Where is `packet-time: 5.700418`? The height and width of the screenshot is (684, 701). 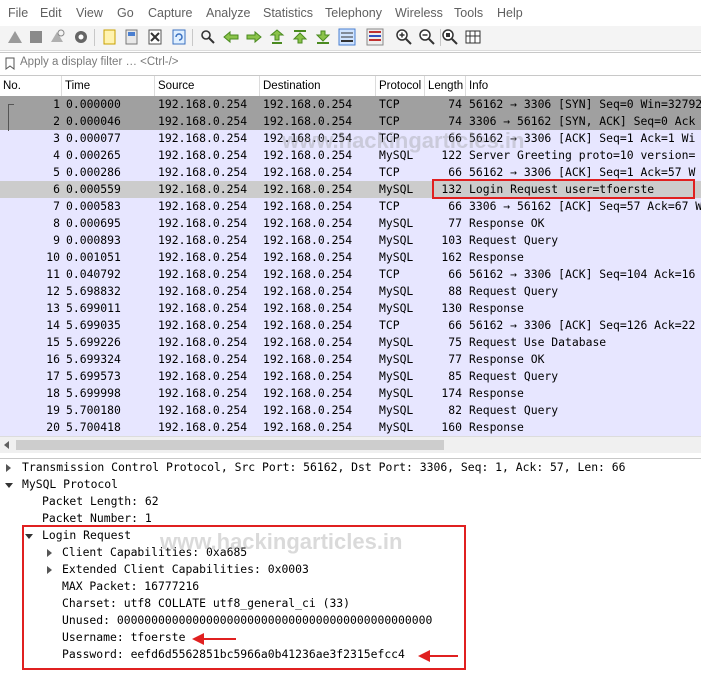
packet-time: 5.700418 is located at coordinates (93, 427).